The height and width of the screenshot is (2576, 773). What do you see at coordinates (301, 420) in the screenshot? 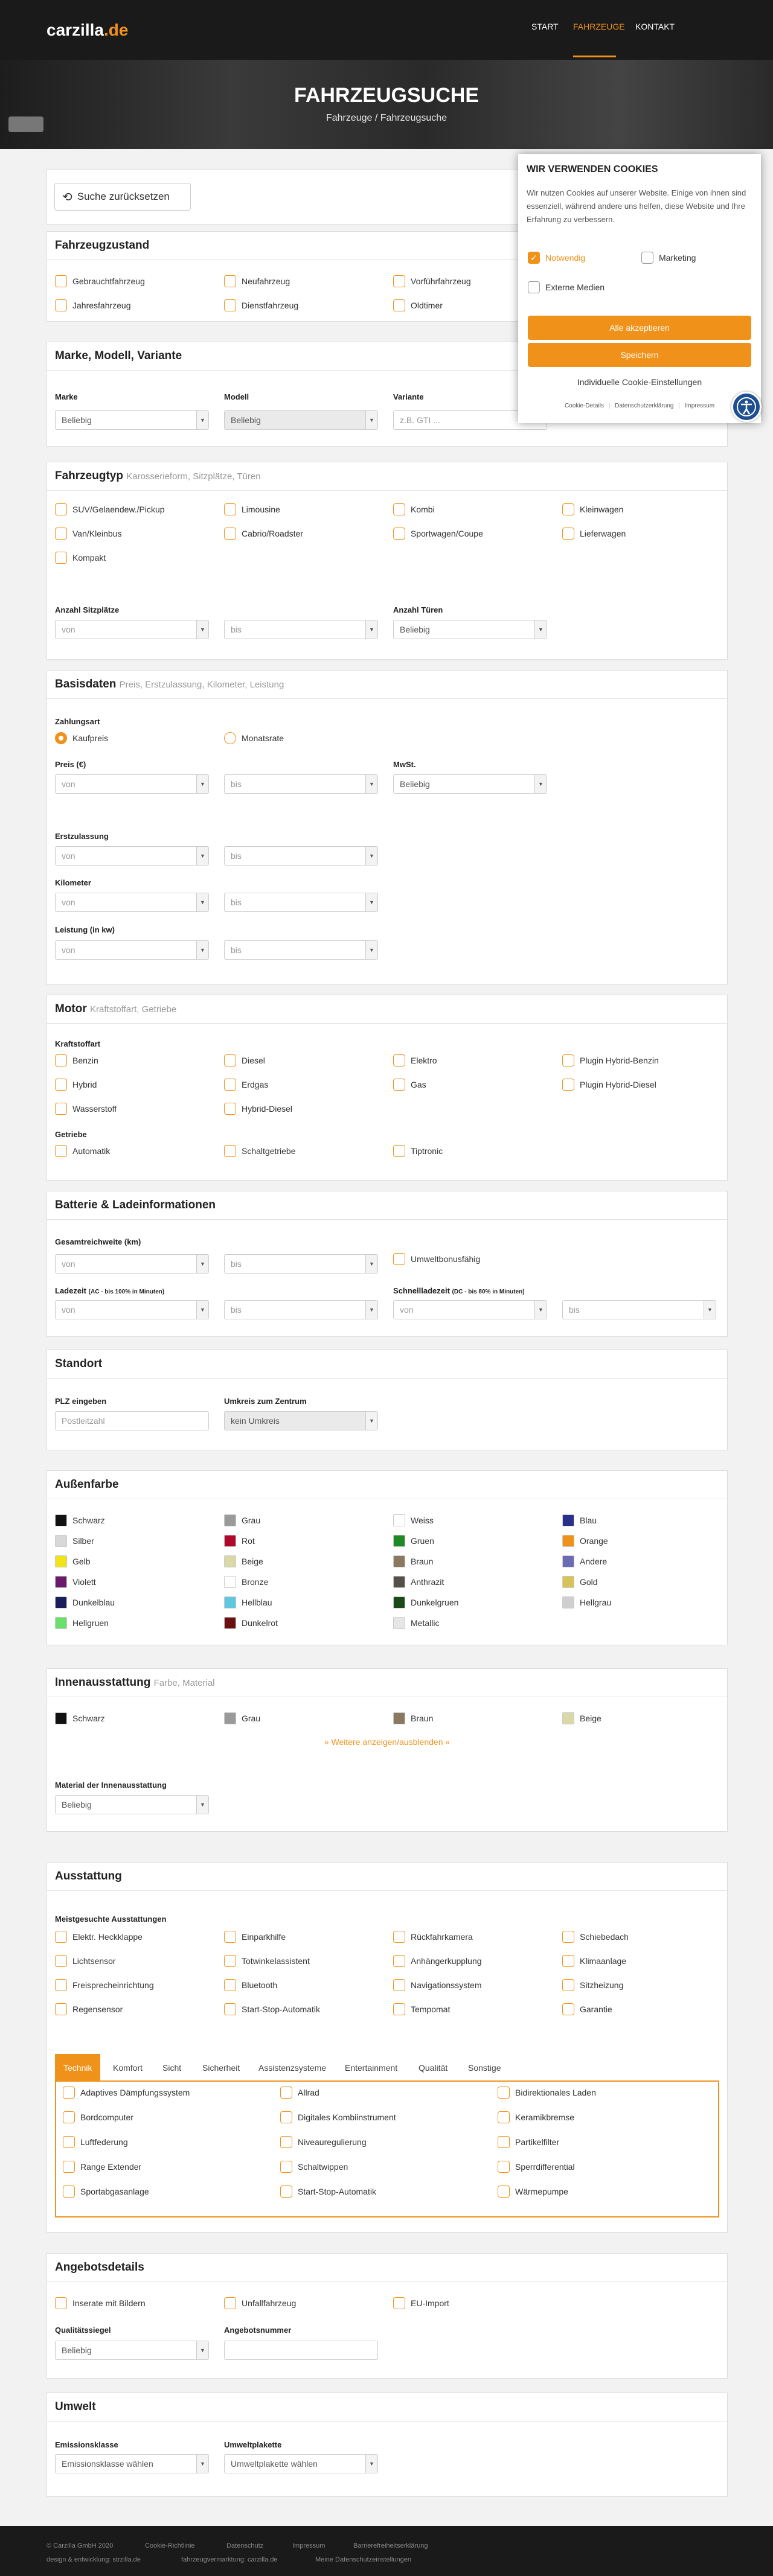
I see `select-modell: Beliebig ▼` at bounding box center [301, 420].